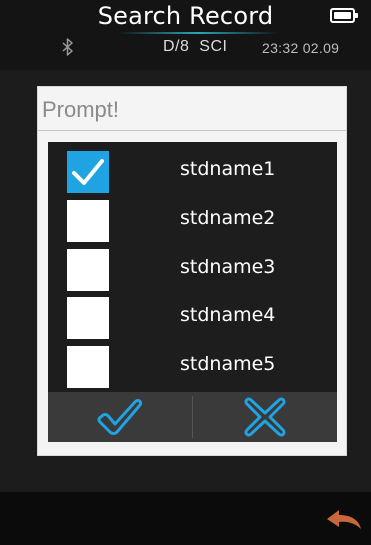 This screenshot has height=545, width=371. What do you see at coordinates (228, 218) in the screenshot?
I see `item-label: stdname2` at bounding box center [228, 218].